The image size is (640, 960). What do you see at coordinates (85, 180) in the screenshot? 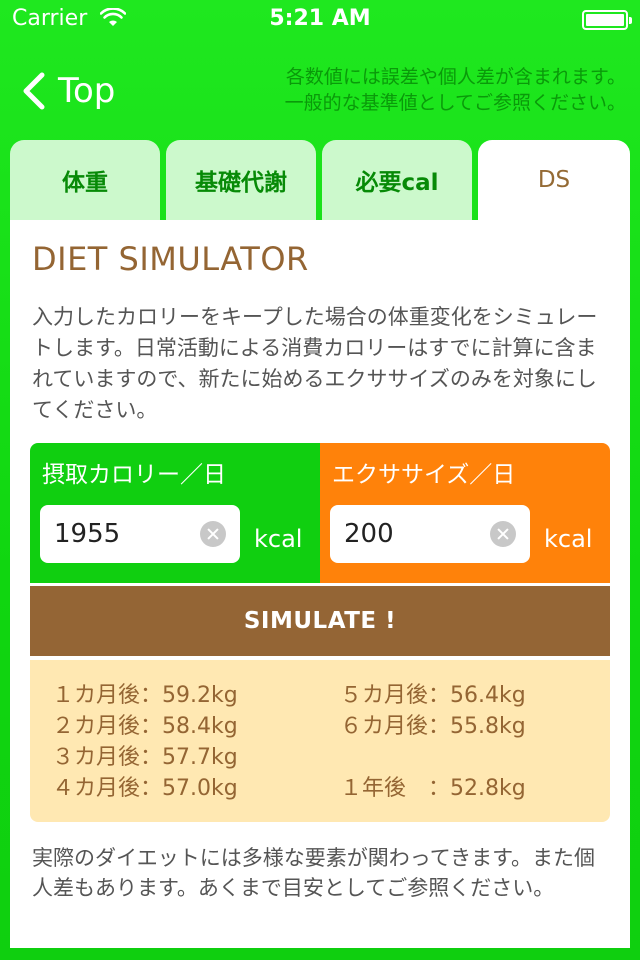
I see `tab-weight: 体重` at bounding box center [85, 180].